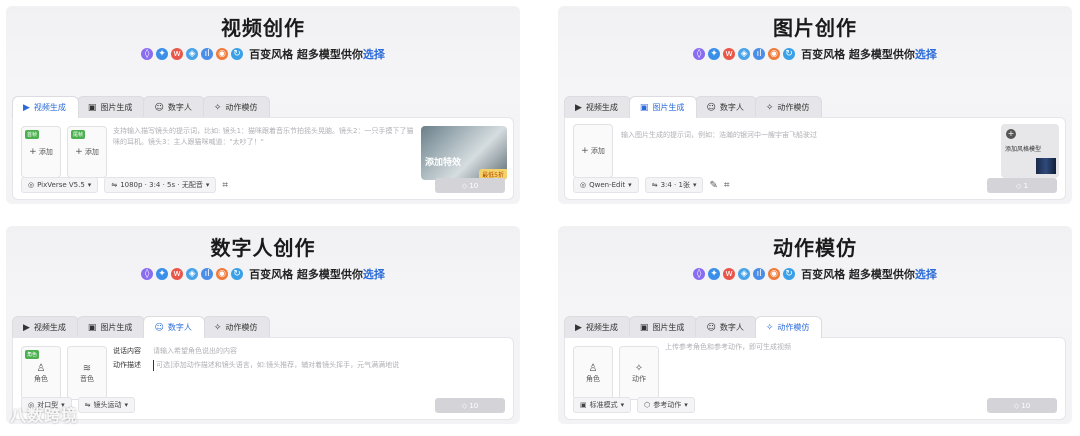 This screenshot has width=1080, height=436. Describe the element at coordinates (801, 135) in the screenshot. I see `prompt-input: 输入图片生成的提示词，例如：浩瀚的银河中一艘宇宙飞船驶过` at that location.